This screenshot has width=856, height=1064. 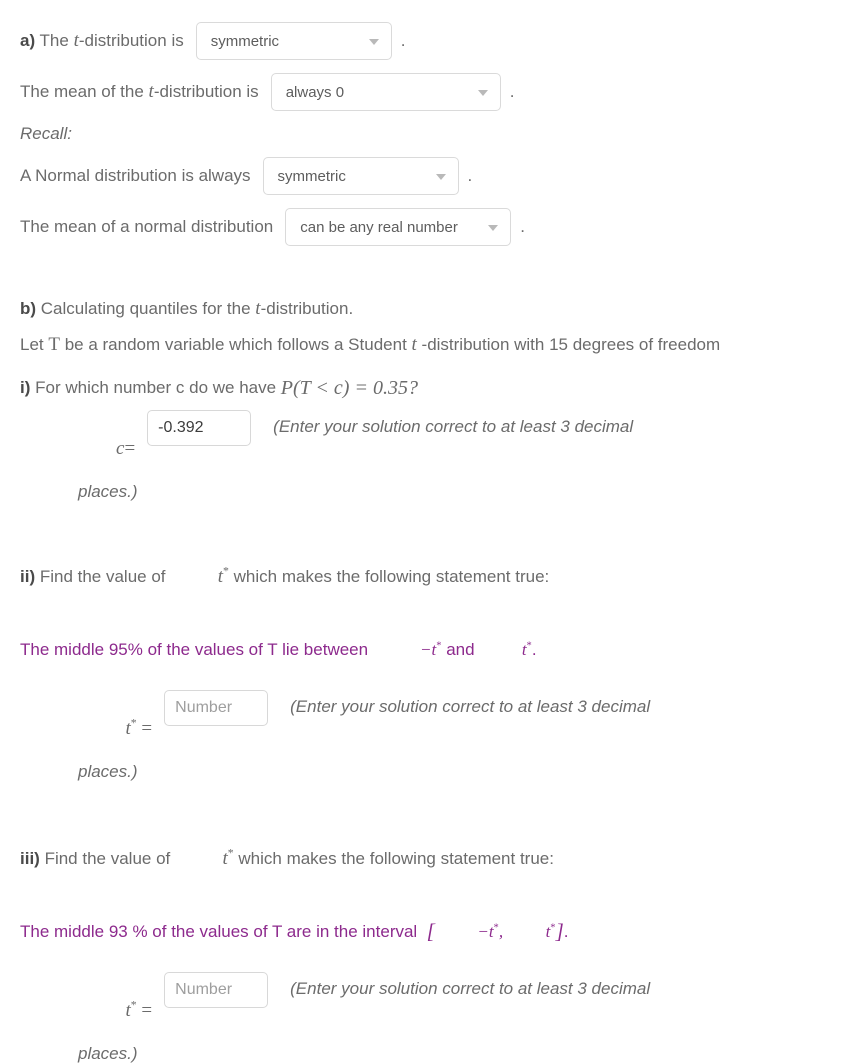 What do you see at coordinates (108, 1053) in the screenshot?
I see `part-iii-note-line2: places.)` at bounding box center [108, 1053].